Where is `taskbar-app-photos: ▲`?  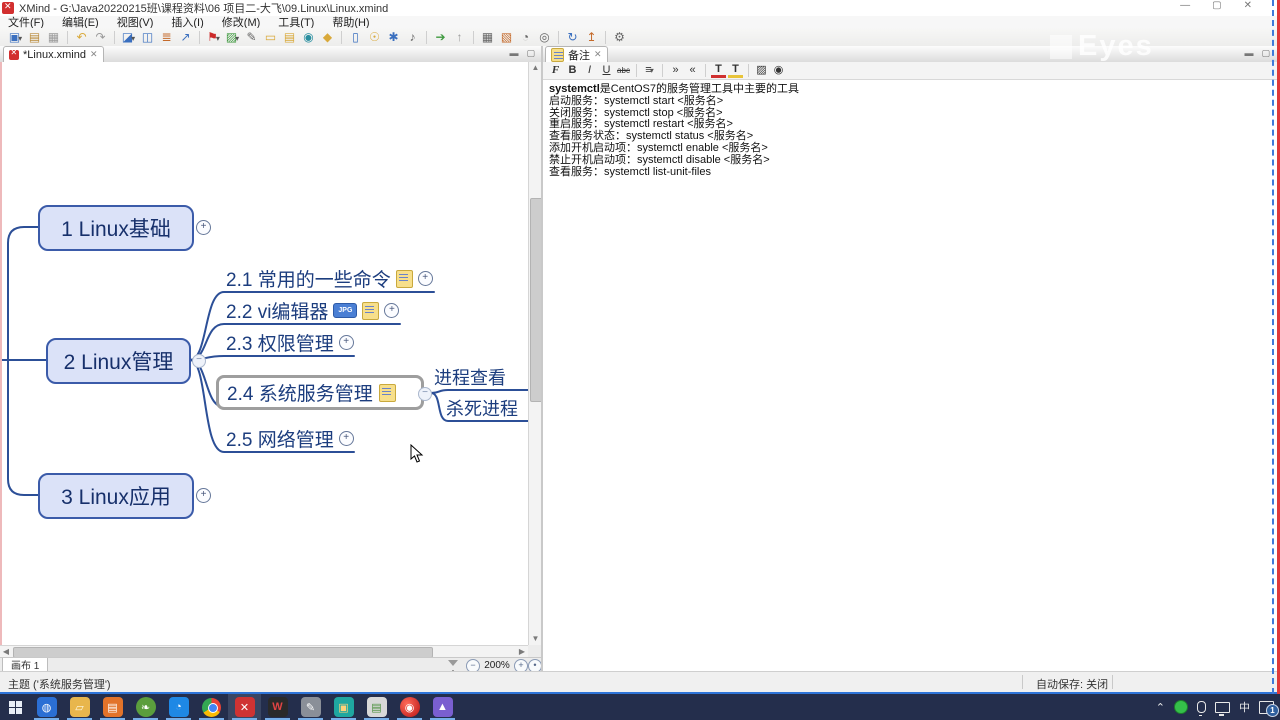 taskbar-app-photos: ▲ is located at coordinates (442, 707).